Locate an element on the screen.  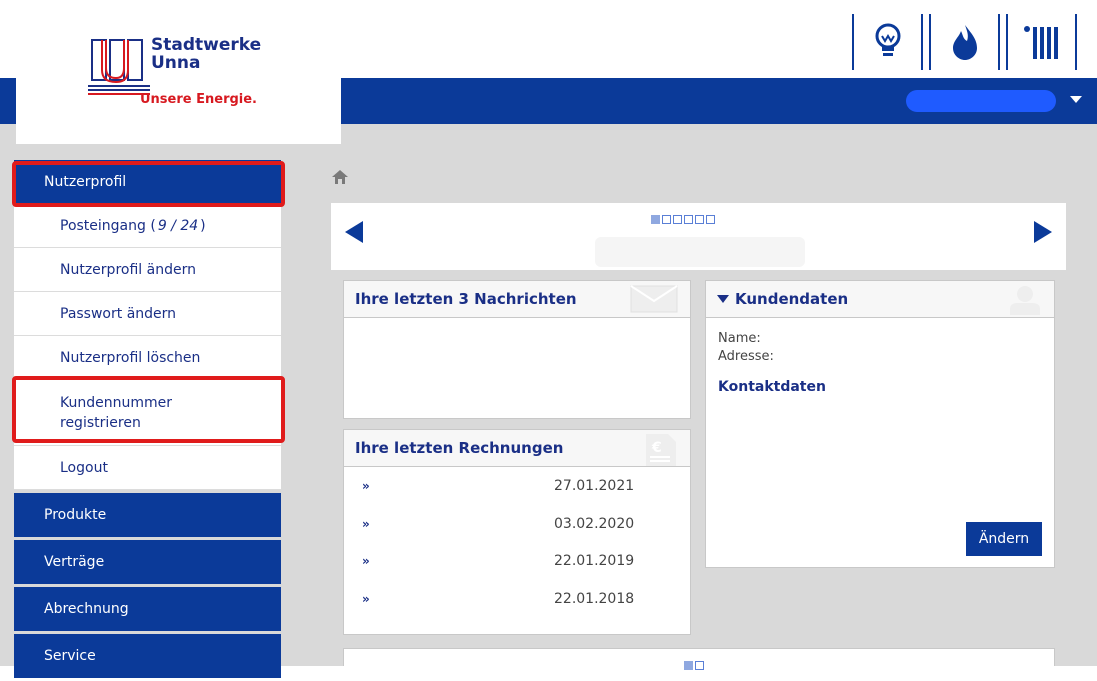
posteingang-count: 9 / 24 is located at coordinates (178, 225).